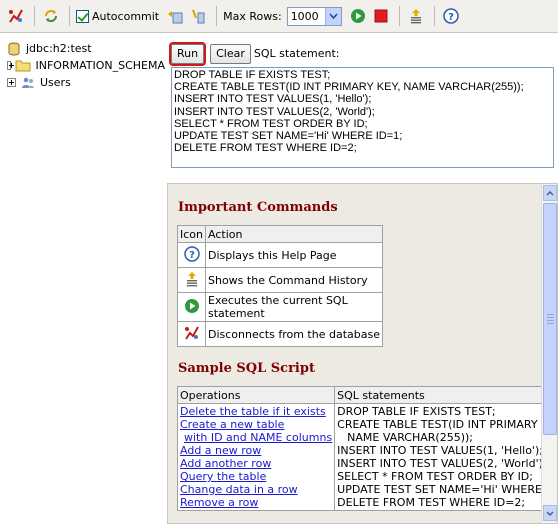  I want to click on max-rows-select: 1000, so click(314, 16).